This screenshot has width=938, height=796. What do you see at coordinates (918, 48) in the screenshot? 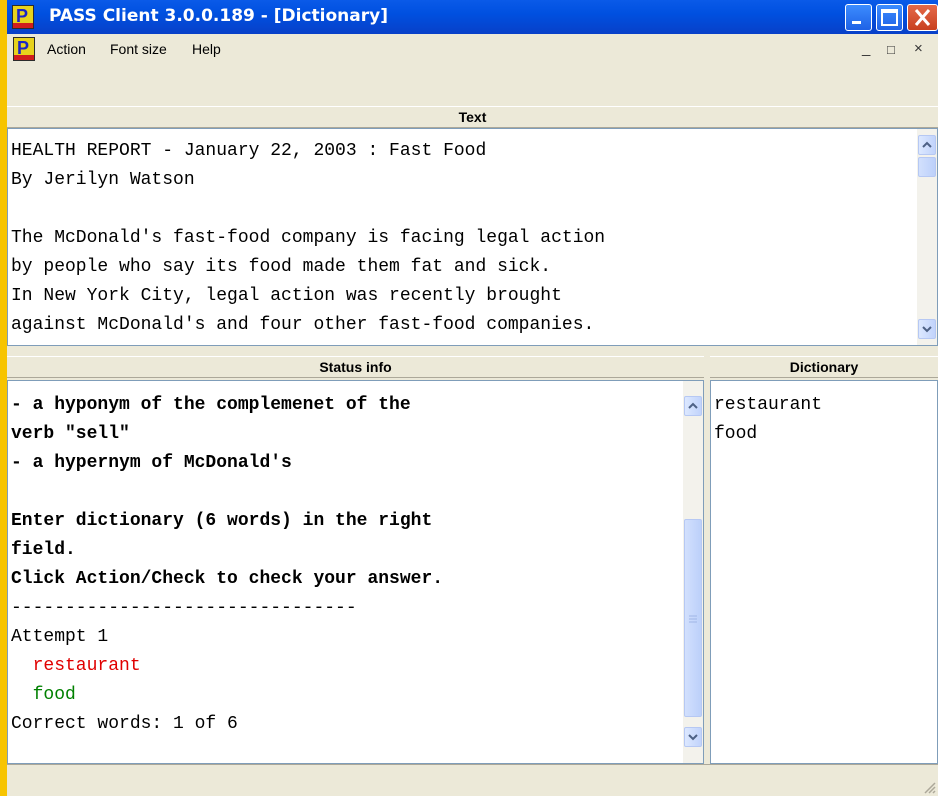
I see `mdi-close-button: ×` at bounding box center [918, 48].